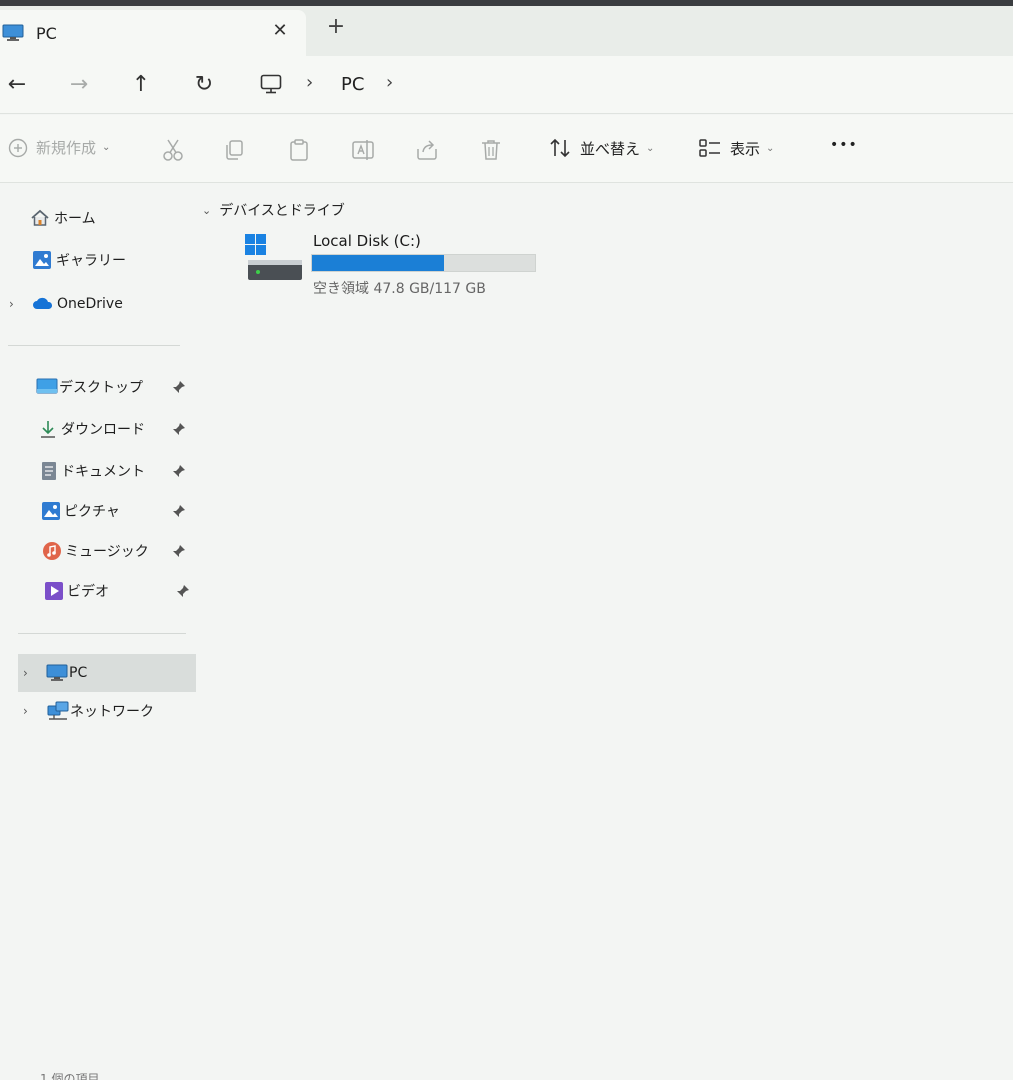  I want to click on sidebar-item-label: ピクチャ, so click(92, 512).